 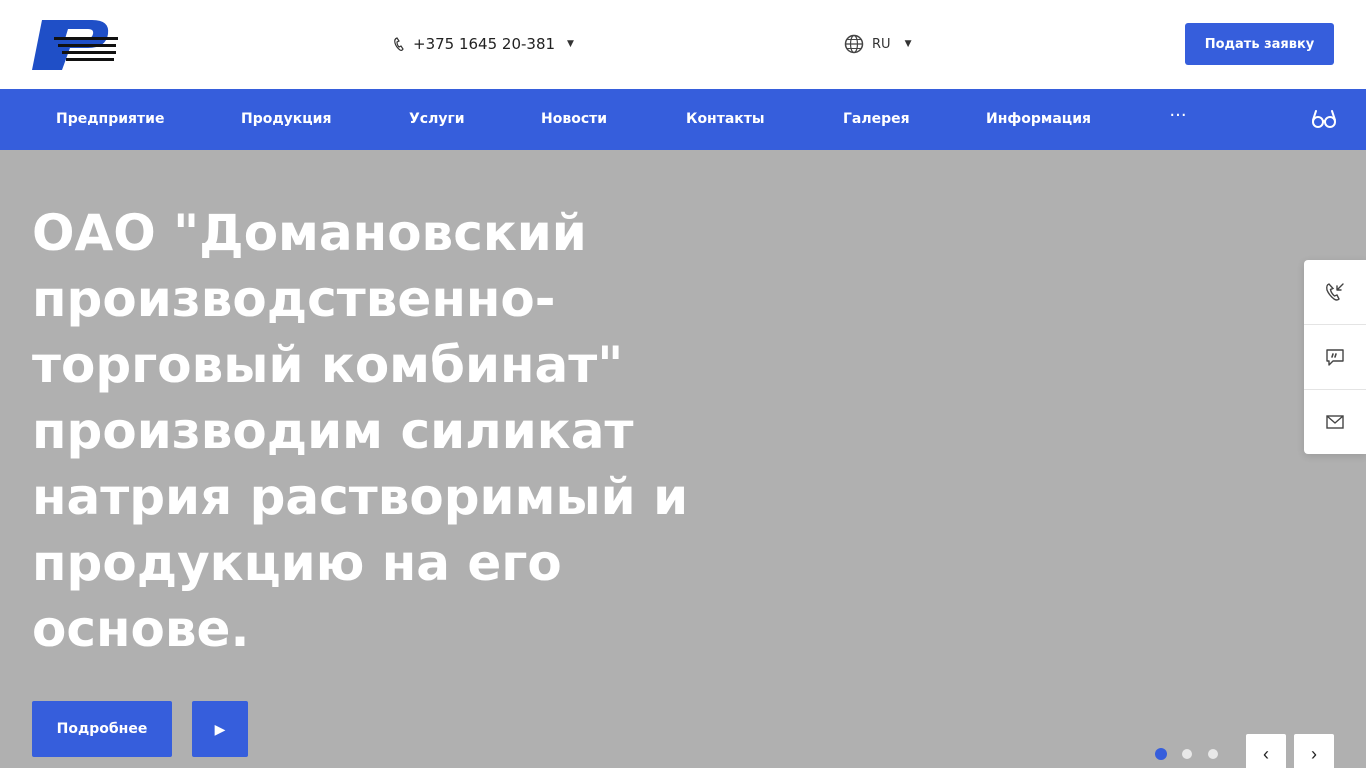 I want to click on globe-icon, so click(x=854, y=44).